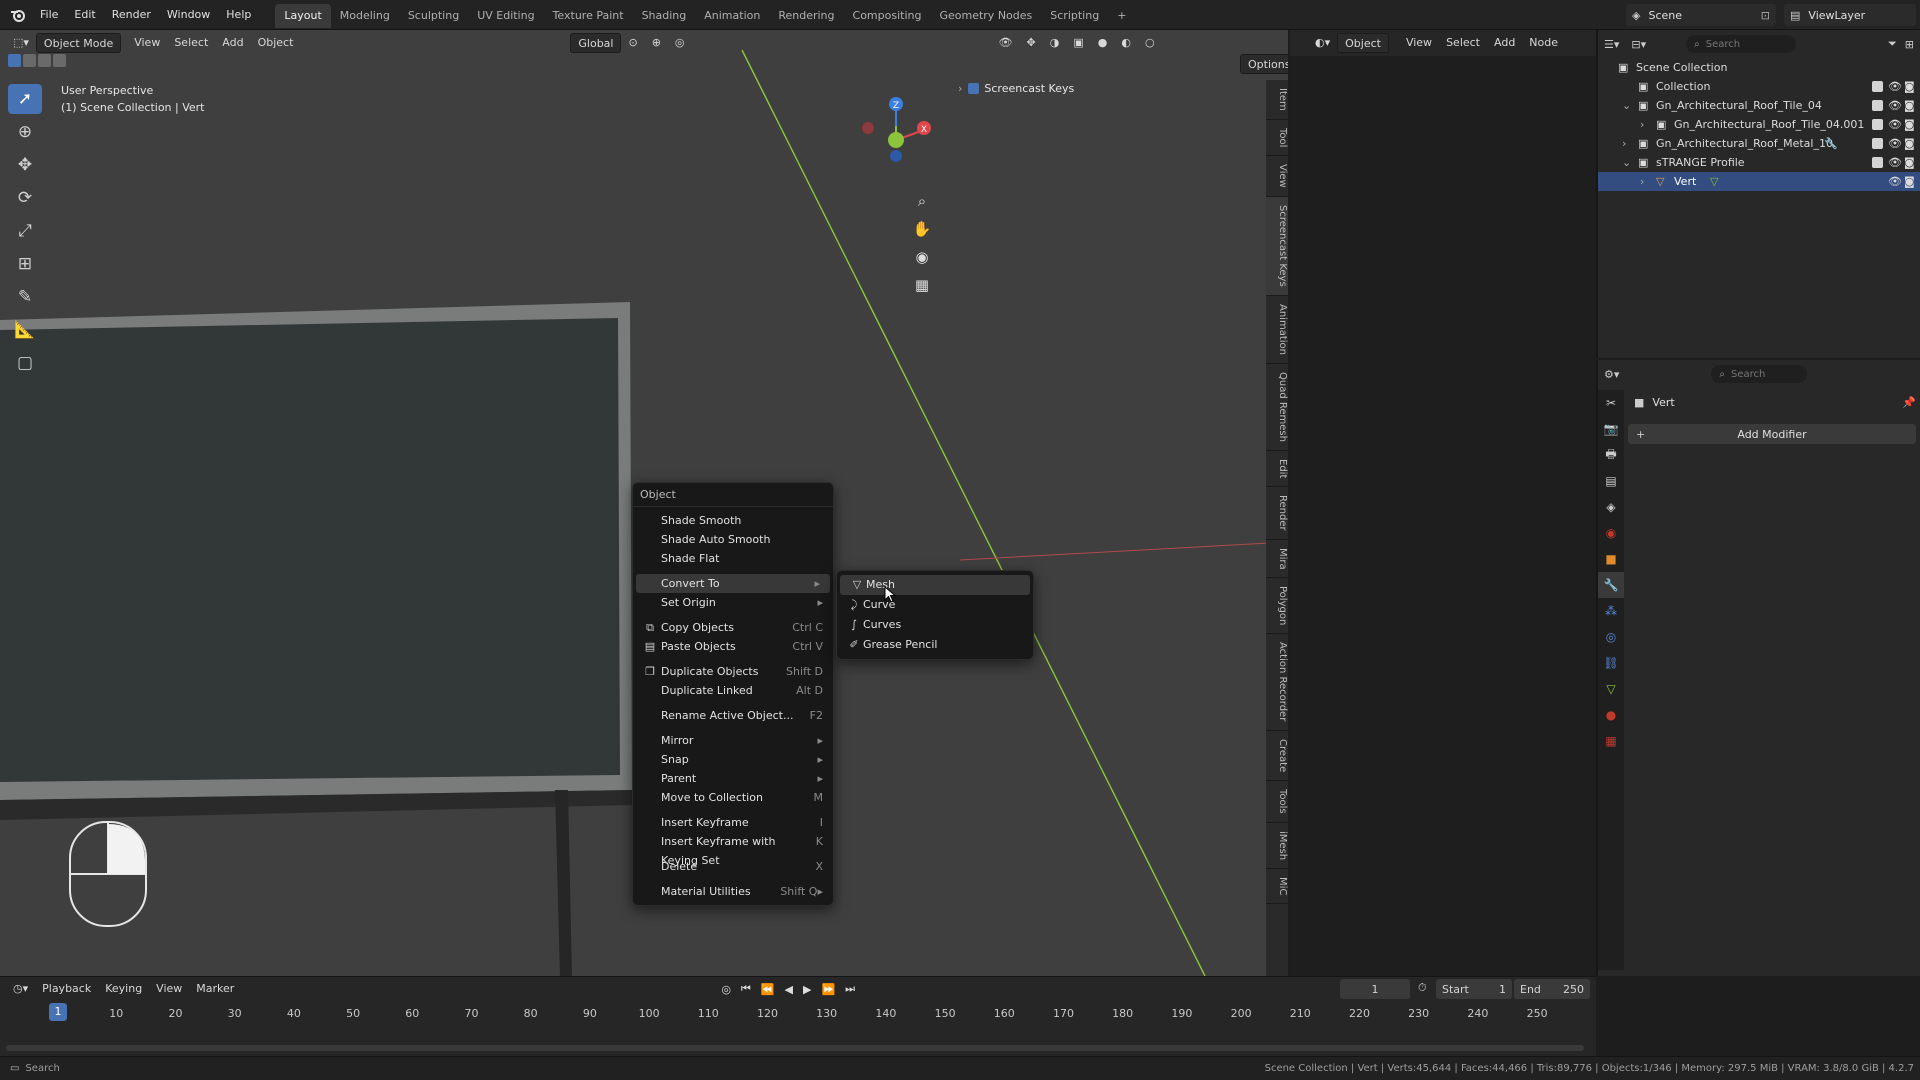 The height and width of the screenshot is (1080, 1920). I want to click on tab-texture-paint: Texture Paint, so click(588, 16).